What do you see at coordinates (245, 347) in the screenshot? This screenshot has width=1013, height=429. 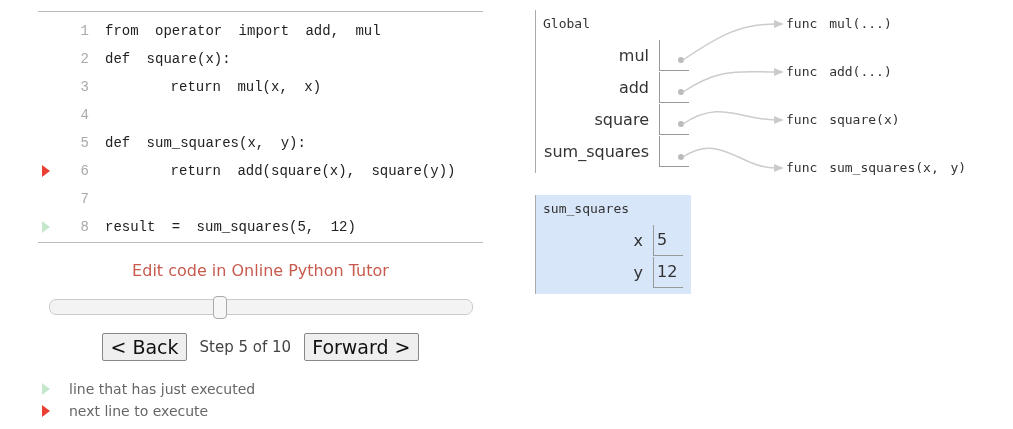 I see `step-counter: Step 5 of 10` at bounding box center [245, 347].